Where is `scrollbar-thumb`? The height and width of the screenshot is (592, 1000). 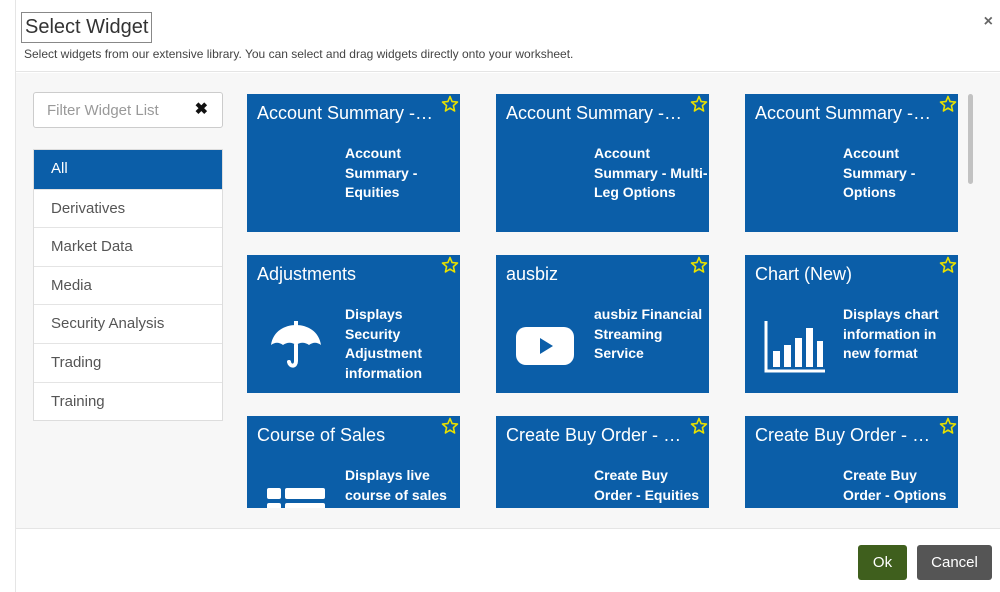 scrollbar-thumb is located at coordinates (970, 139).